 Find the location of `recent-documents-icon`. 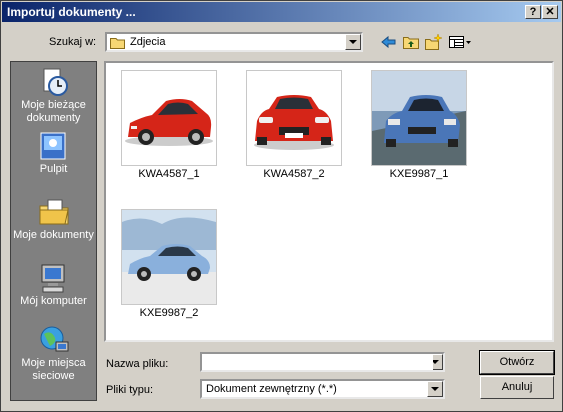

recent-documents-icon is located at coordinates (55, 82).